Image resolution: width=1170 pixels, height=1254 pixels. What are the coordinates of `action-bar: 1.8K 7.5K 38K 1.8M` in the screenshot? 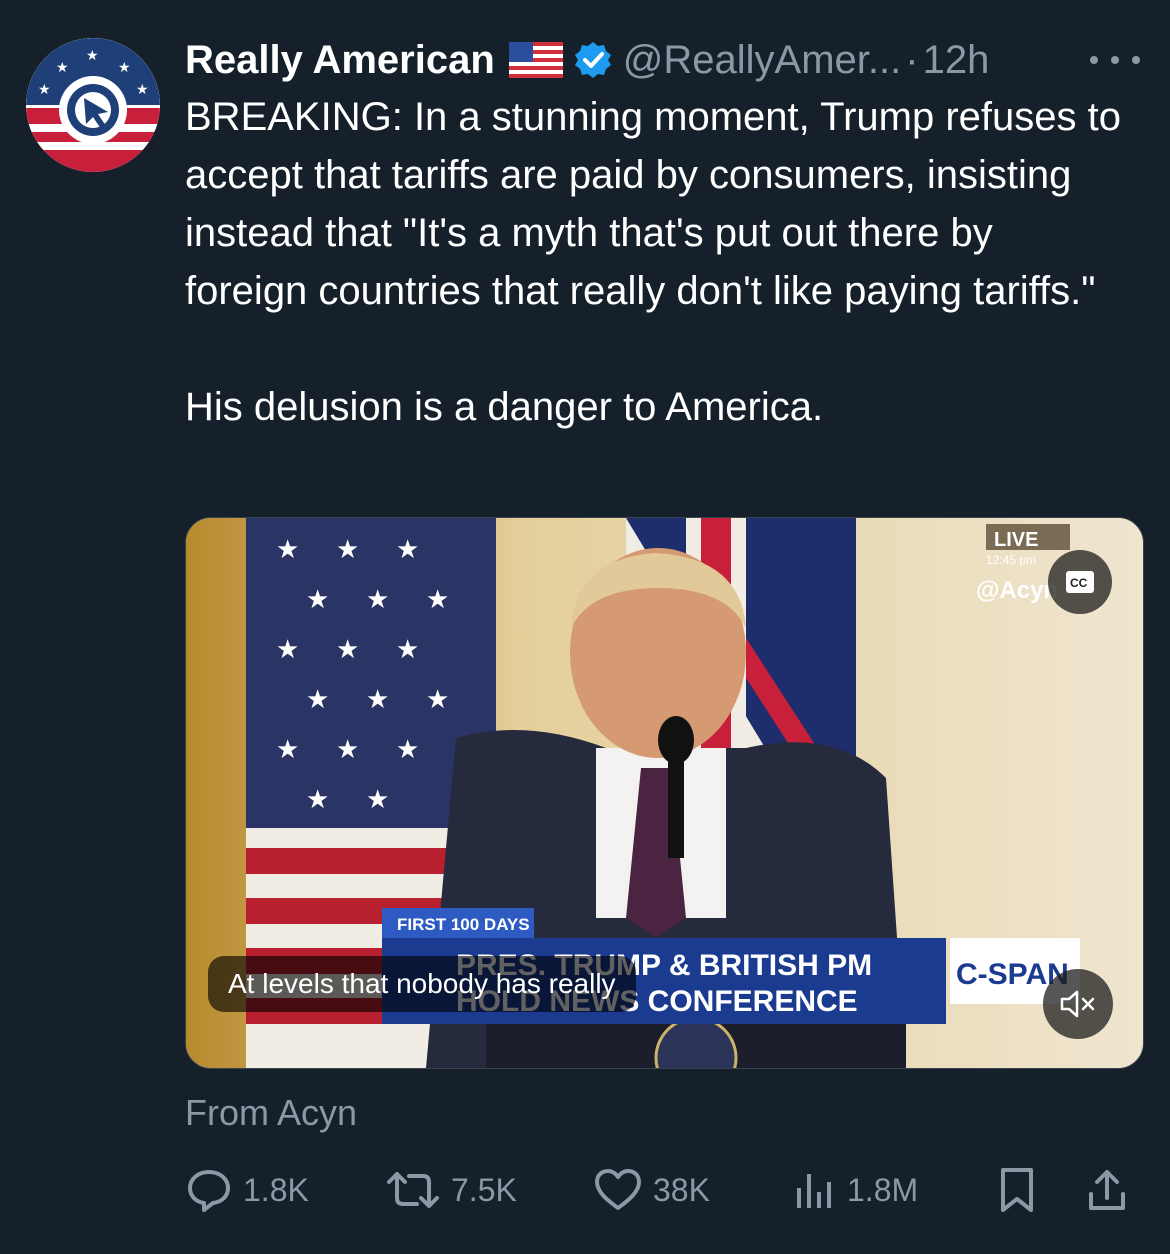 It's located at (665, 1190).